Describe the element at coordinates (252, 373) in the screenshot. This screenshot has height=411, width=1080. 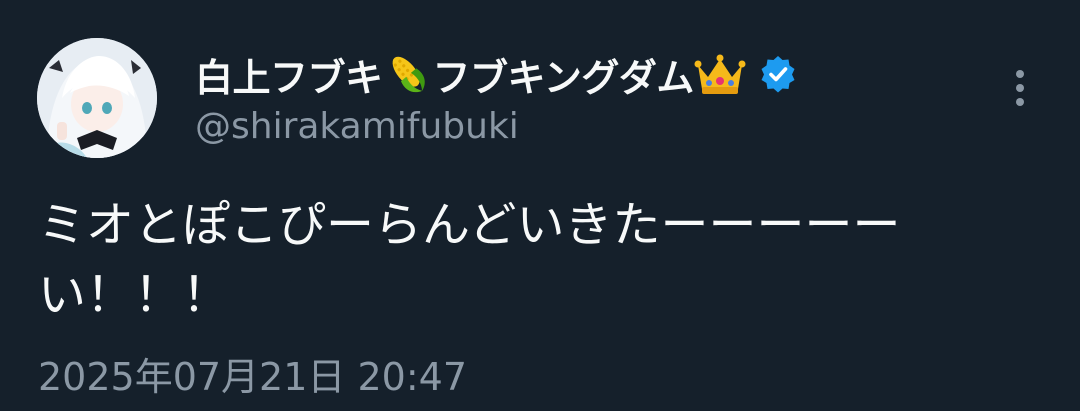
I see `tweet-timestamp: 2025年07月21日 20:47` at that location.